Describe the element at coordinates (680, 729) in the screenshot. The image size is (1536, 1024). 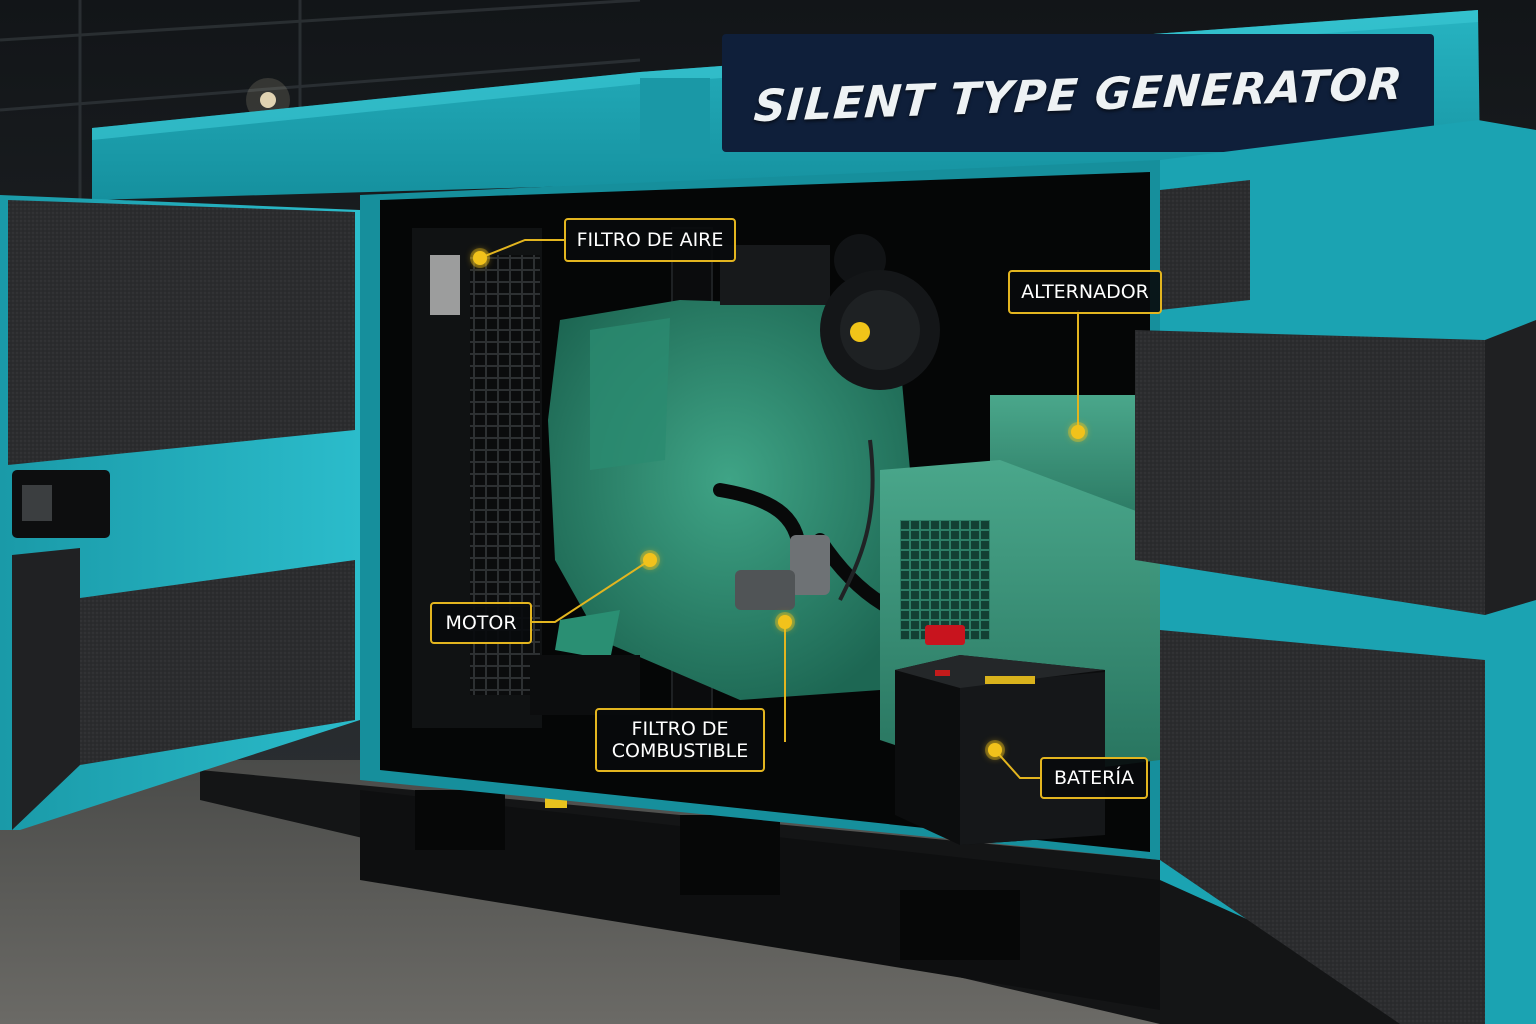
I see `label-fuel-filter-line1: FILTRO DE` at that location.